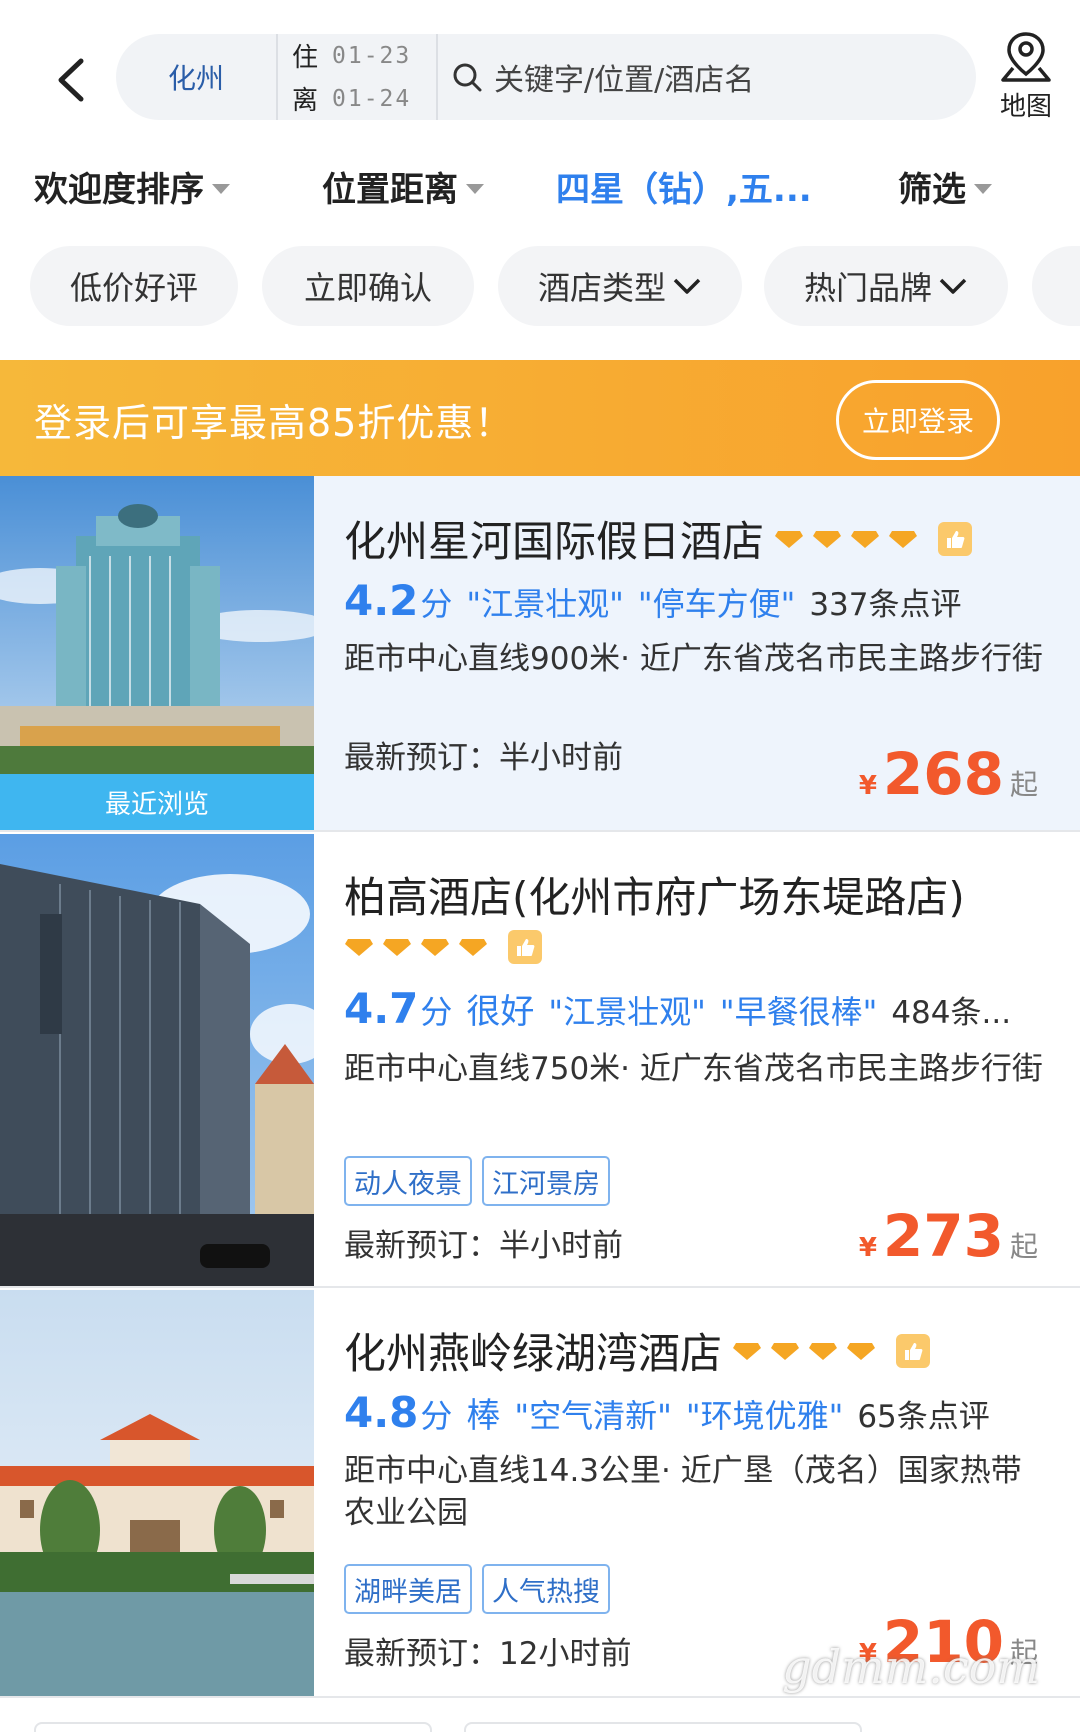 This screenshot has width=1080, height=1732. I want to click on rating-line: 4.2 分 "江景壮观" "停车方便" 337条点评, so click(653, 600).